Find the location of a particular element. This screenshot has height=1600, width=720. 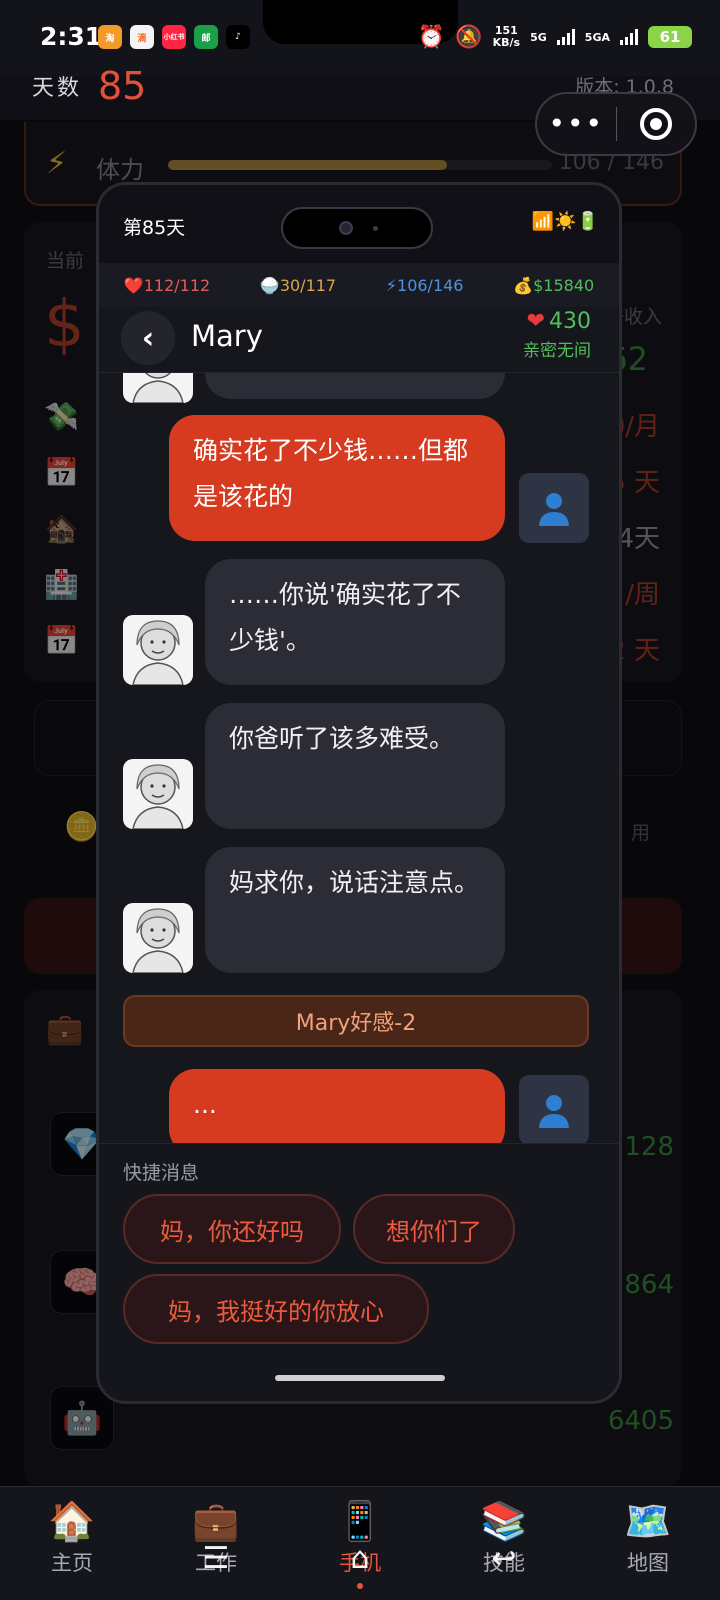

briefcase-icon: 💼 is located at coordinates (216, 1521).